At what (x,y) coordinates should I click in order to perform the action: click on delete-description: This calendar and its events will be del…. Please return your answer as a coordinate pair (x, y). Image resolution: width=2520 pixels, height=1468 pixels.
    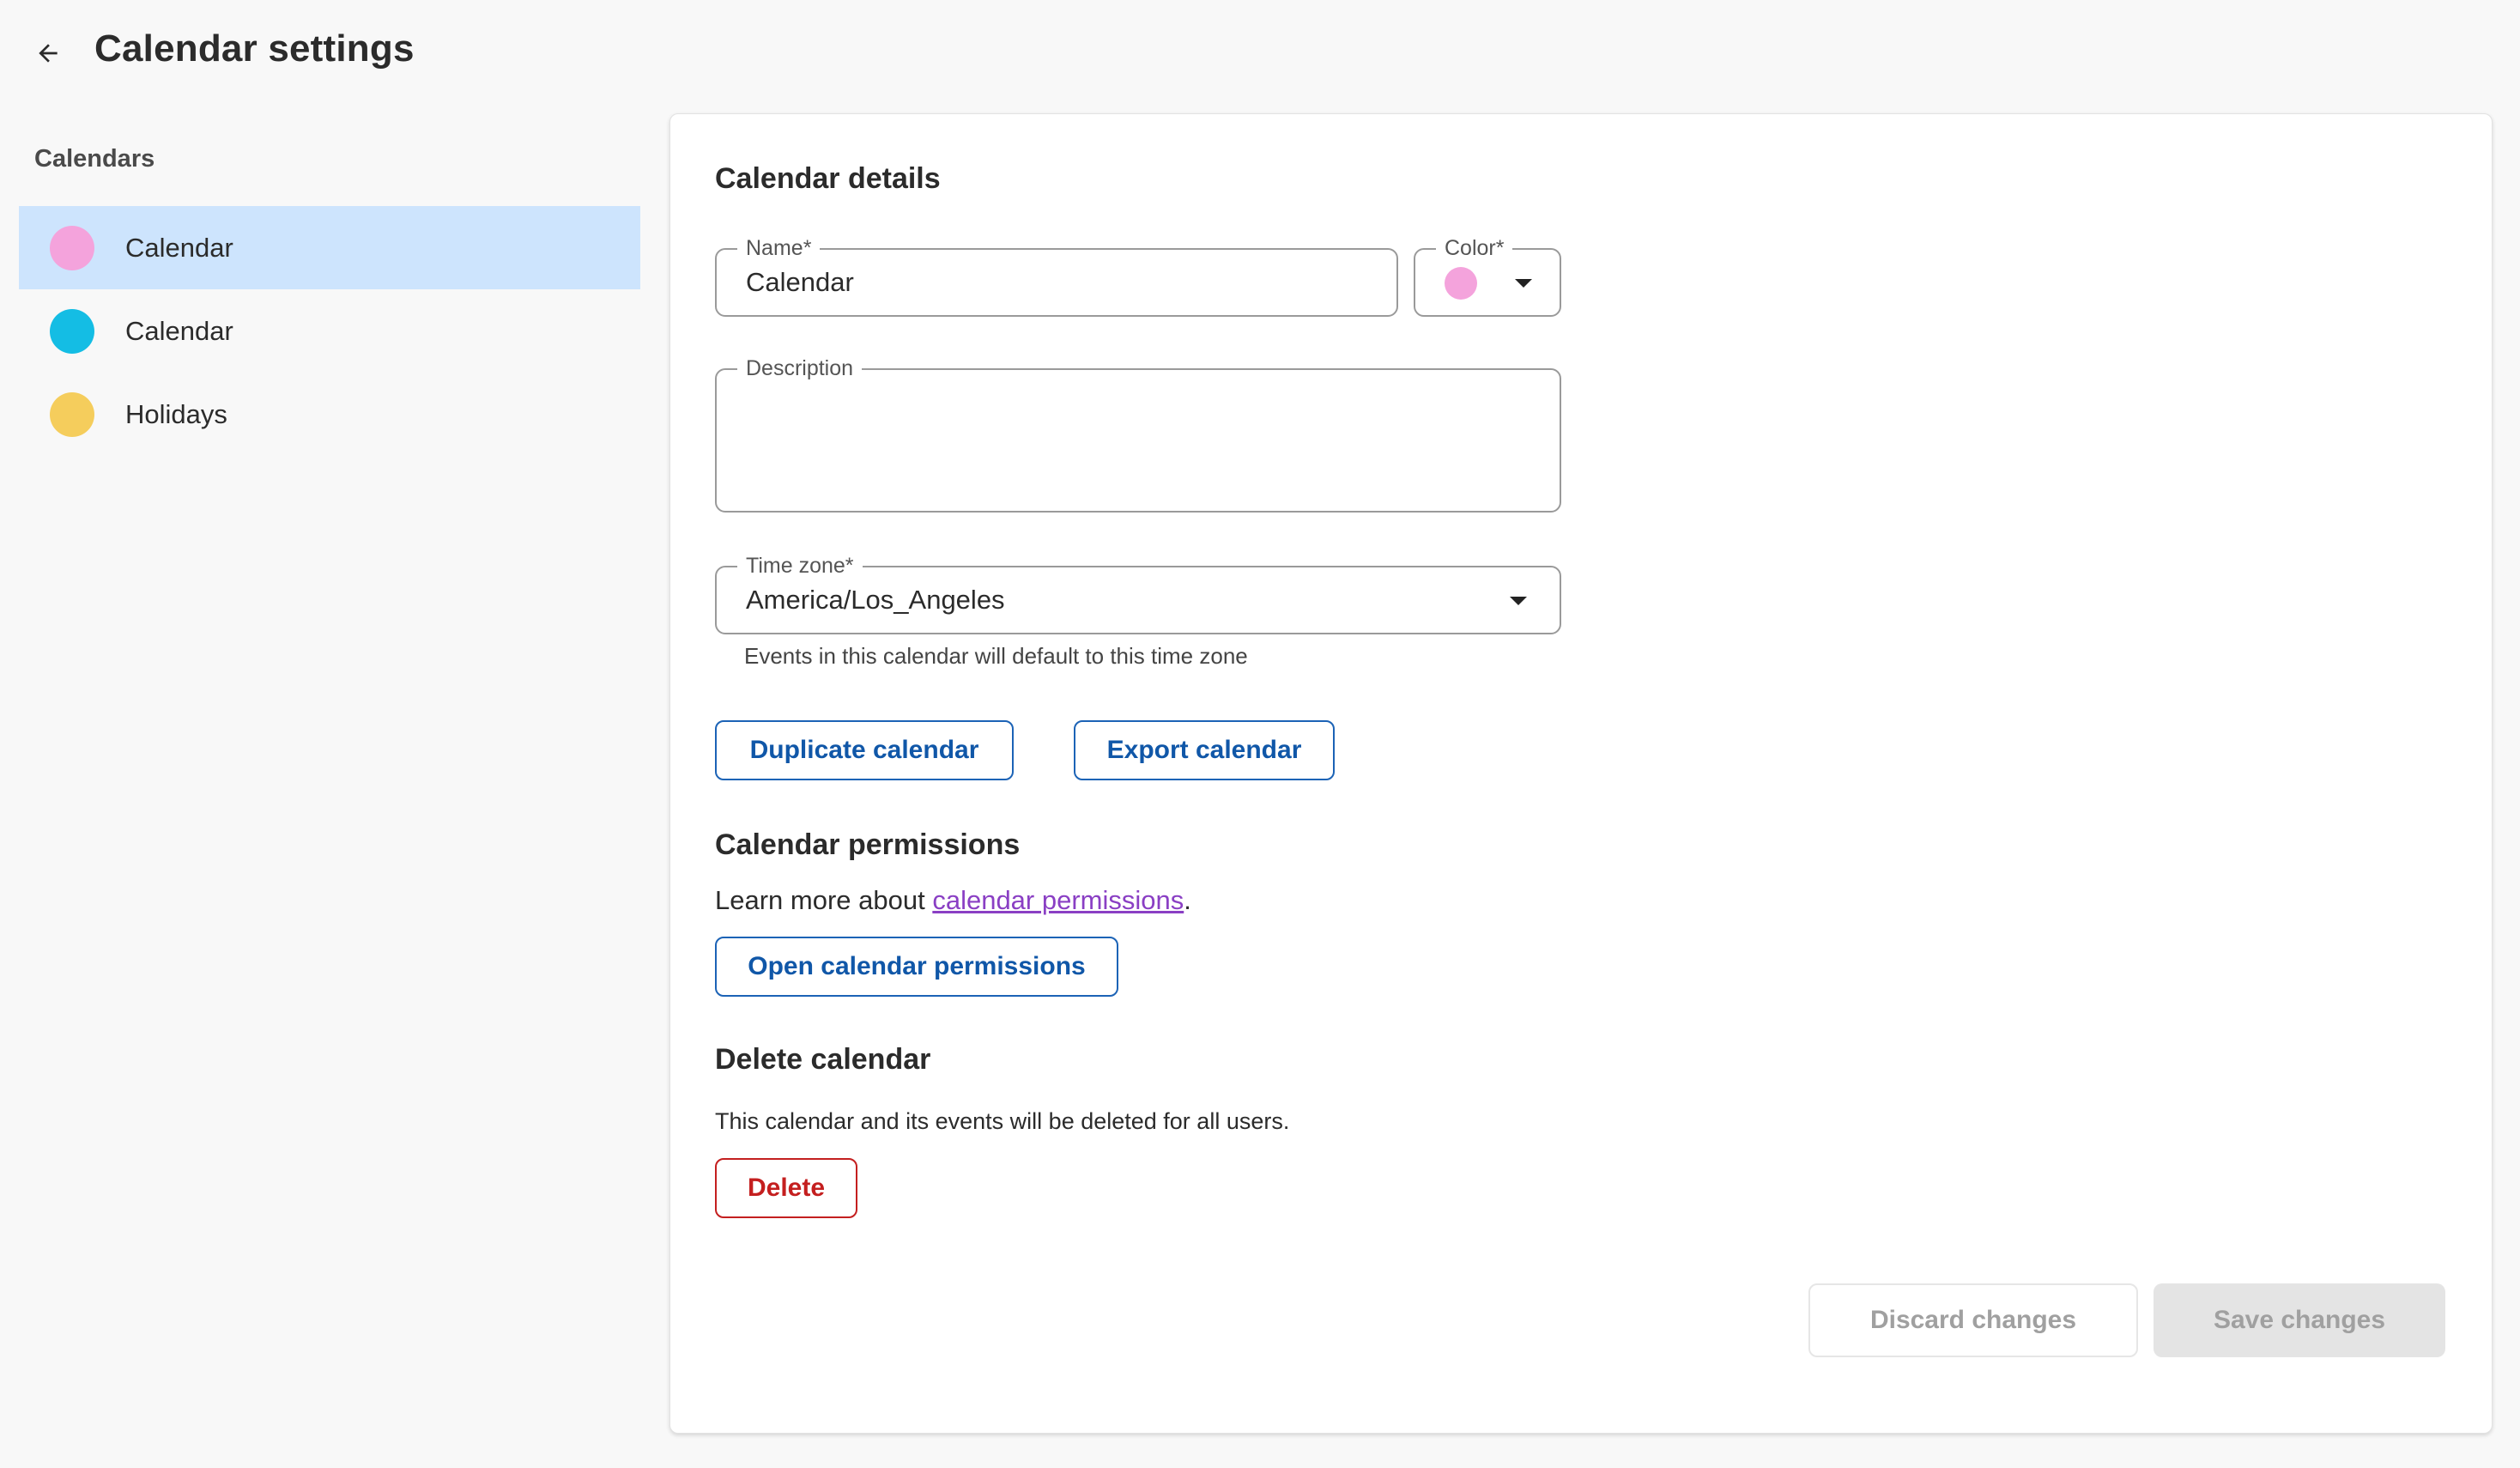
    Looking at the image, I should click on (1003, 1121).